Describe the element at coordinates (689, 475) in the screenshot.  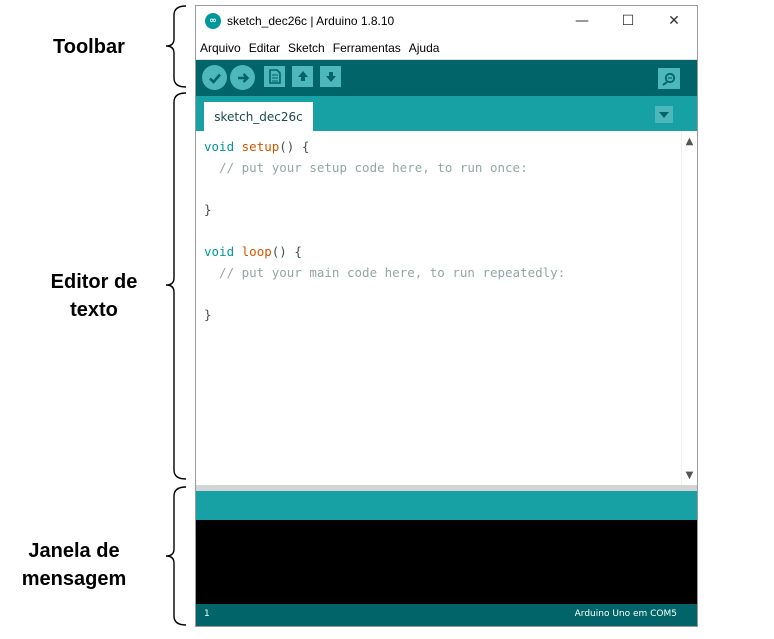
I see `scroll-down-icon: ▼` at that location.